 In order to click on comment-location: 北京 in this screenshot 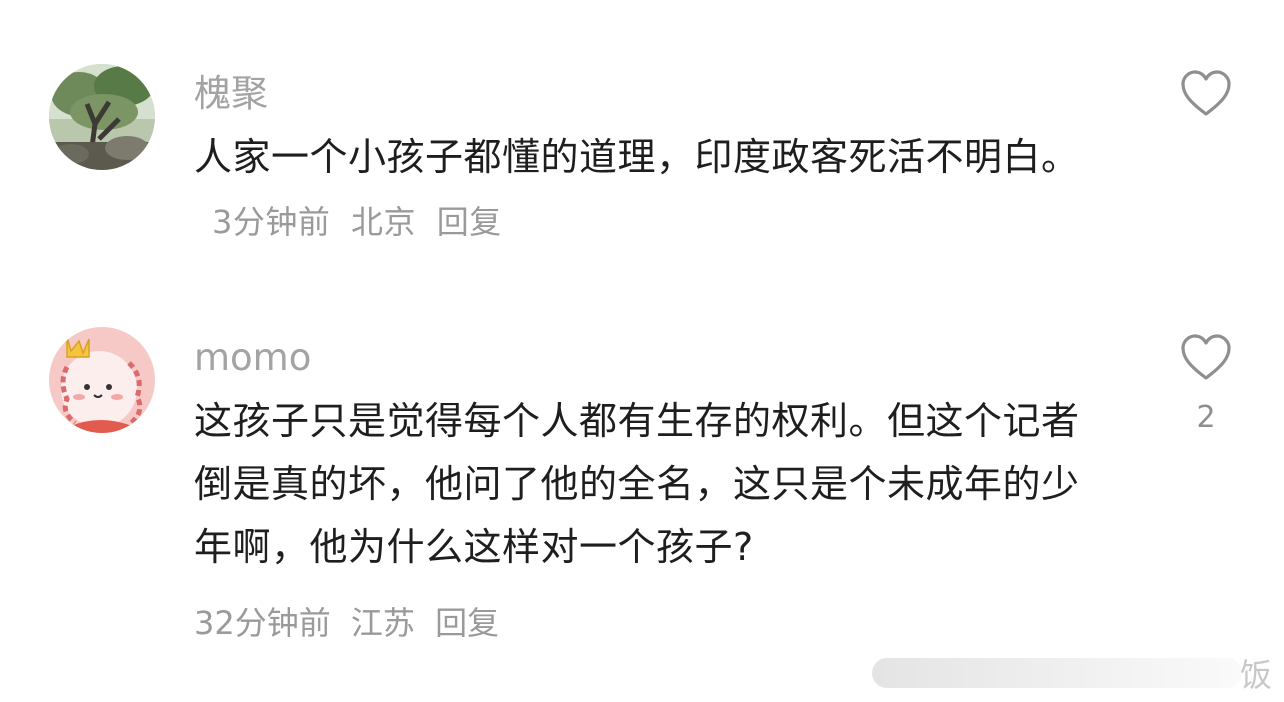, I will do `click(384, 222)`.